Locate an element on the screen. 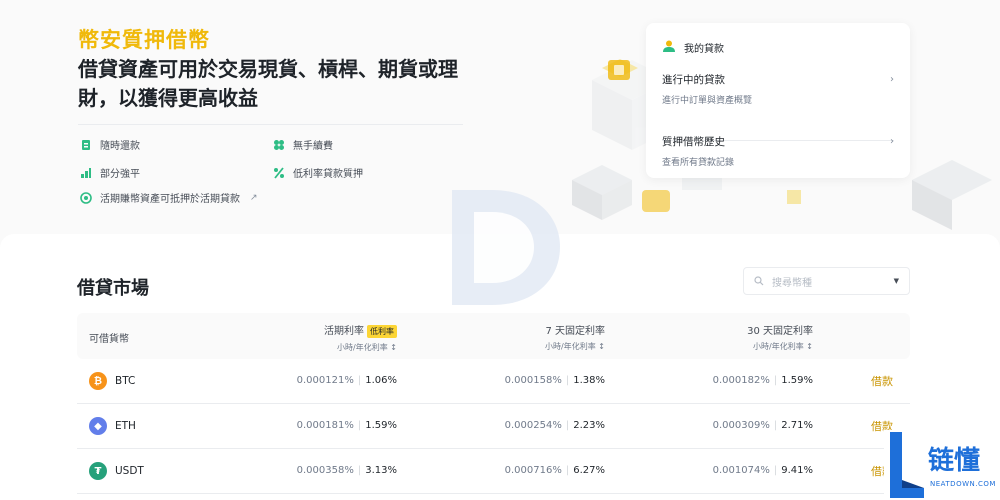  btc-icon: ₿ is located at coordinates (98, 381).